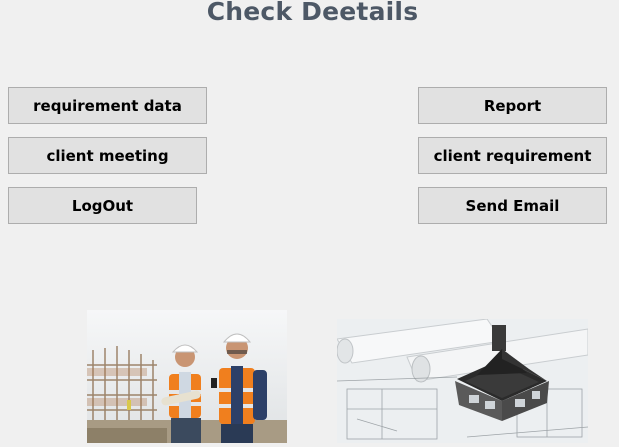  What do you see at coordinates (512, 205) in the screenshot?
I see `send-email-button: Send Email` at bounding box center [512, 205].